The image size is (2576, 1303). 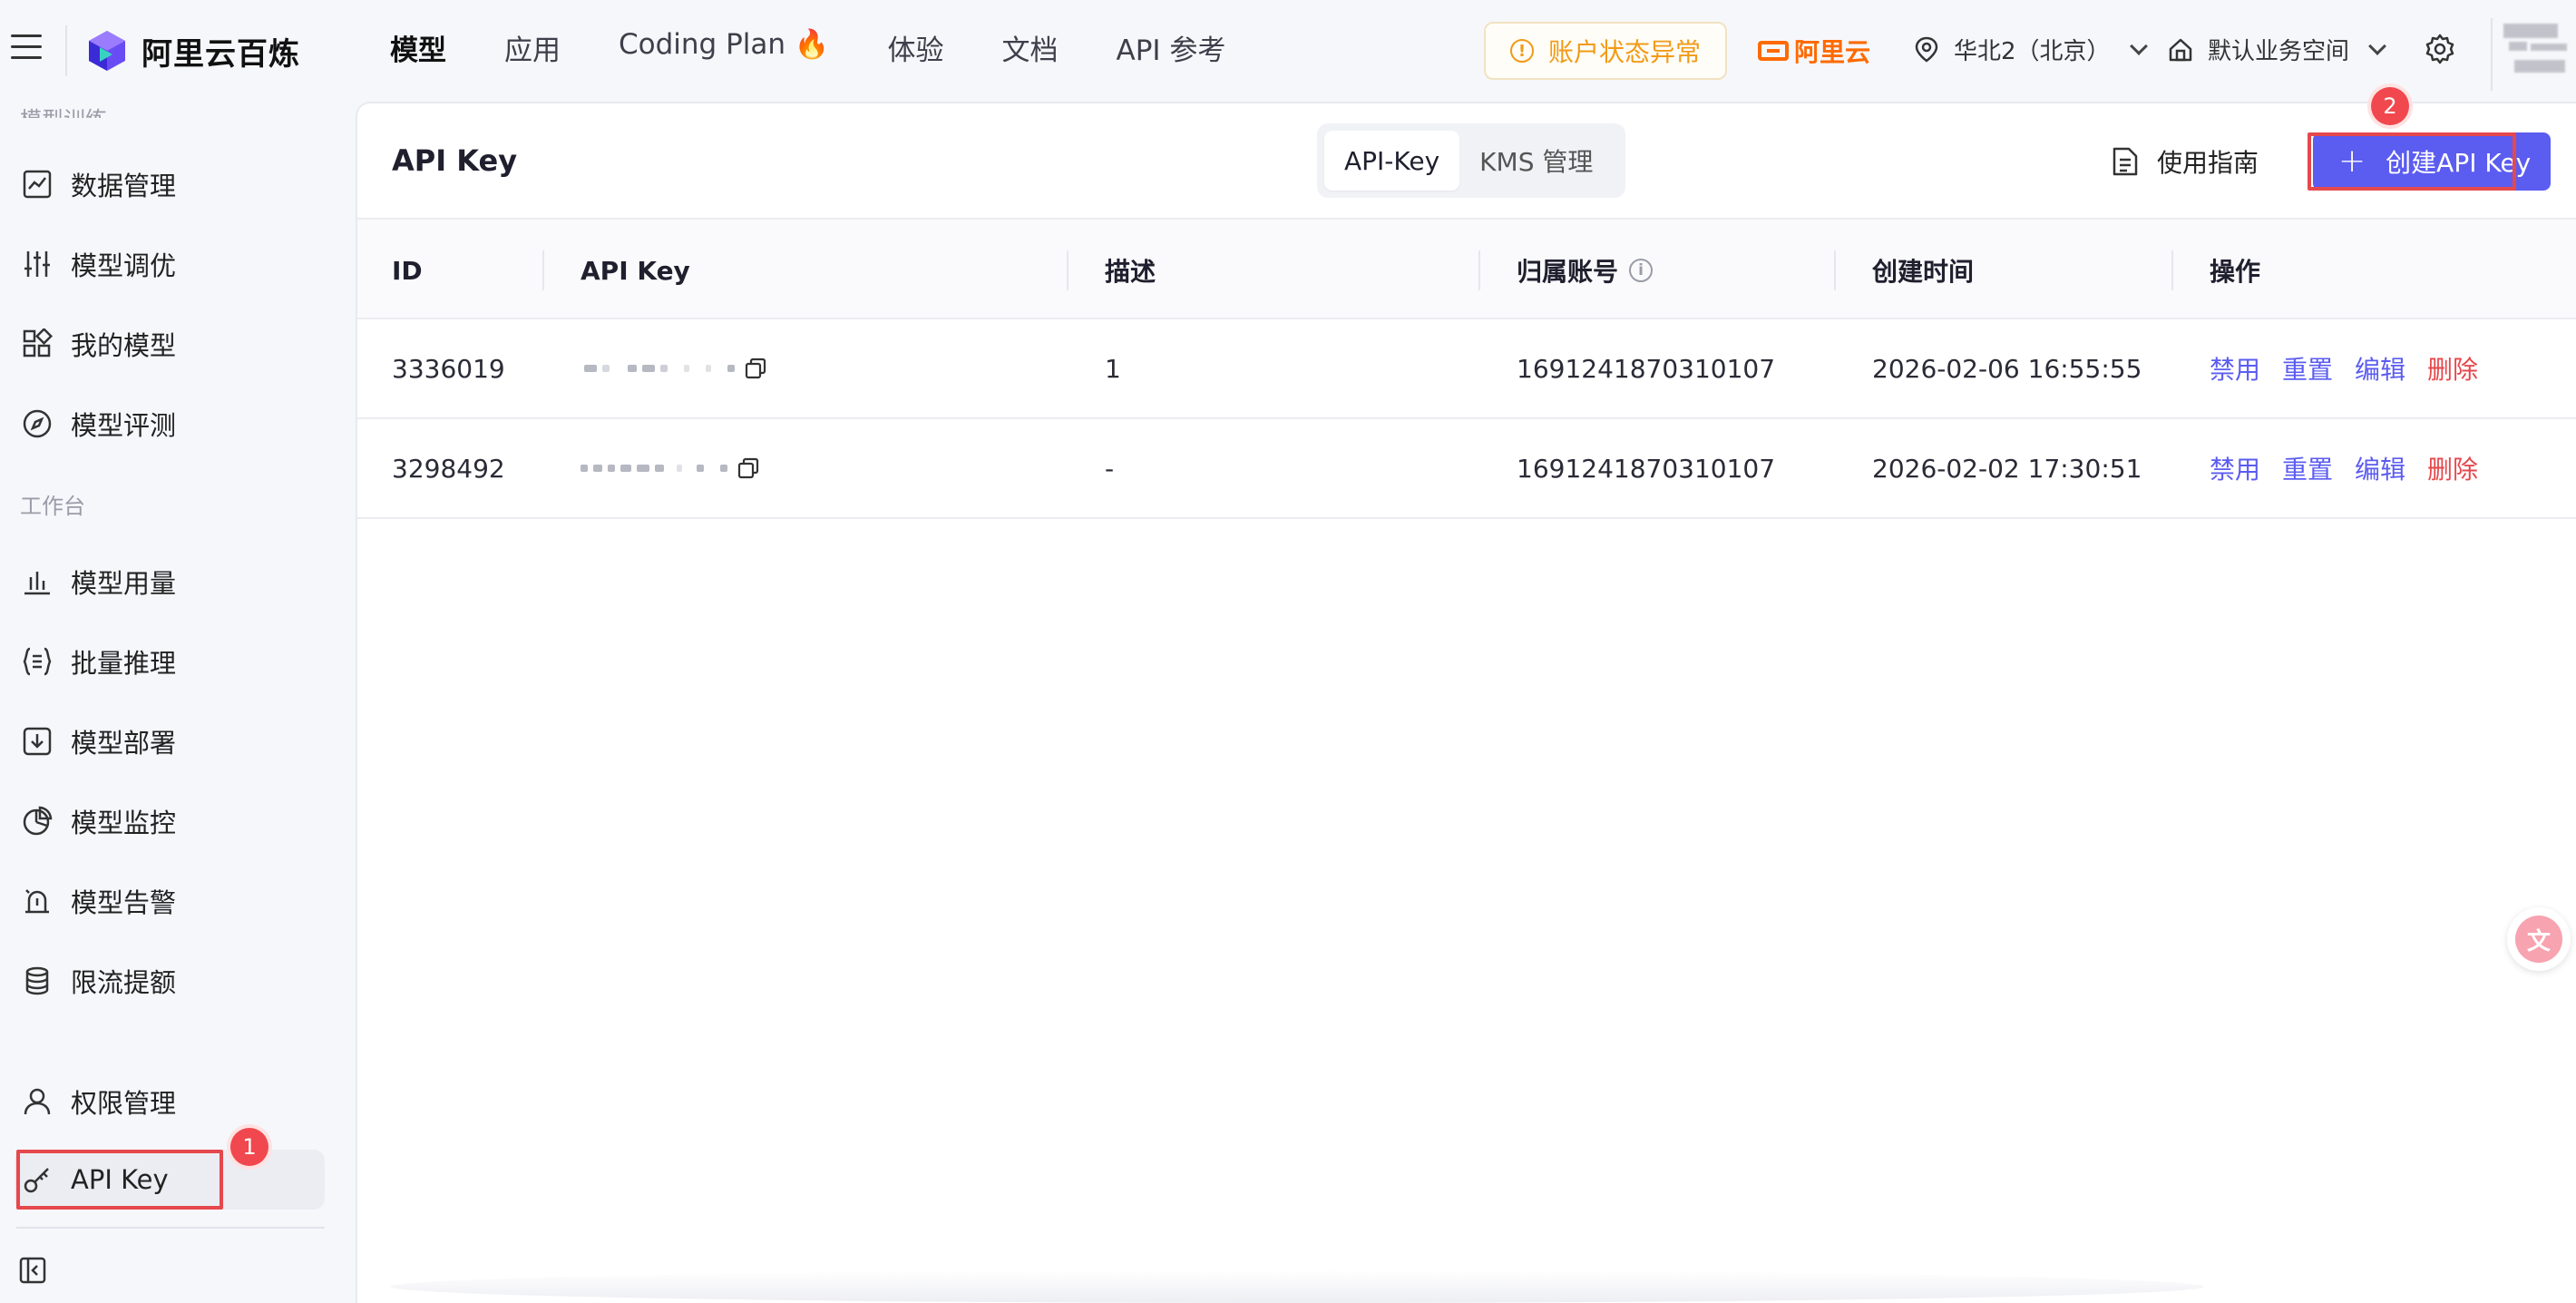 I want to click on menu-icon, so click(x=27, y=50).